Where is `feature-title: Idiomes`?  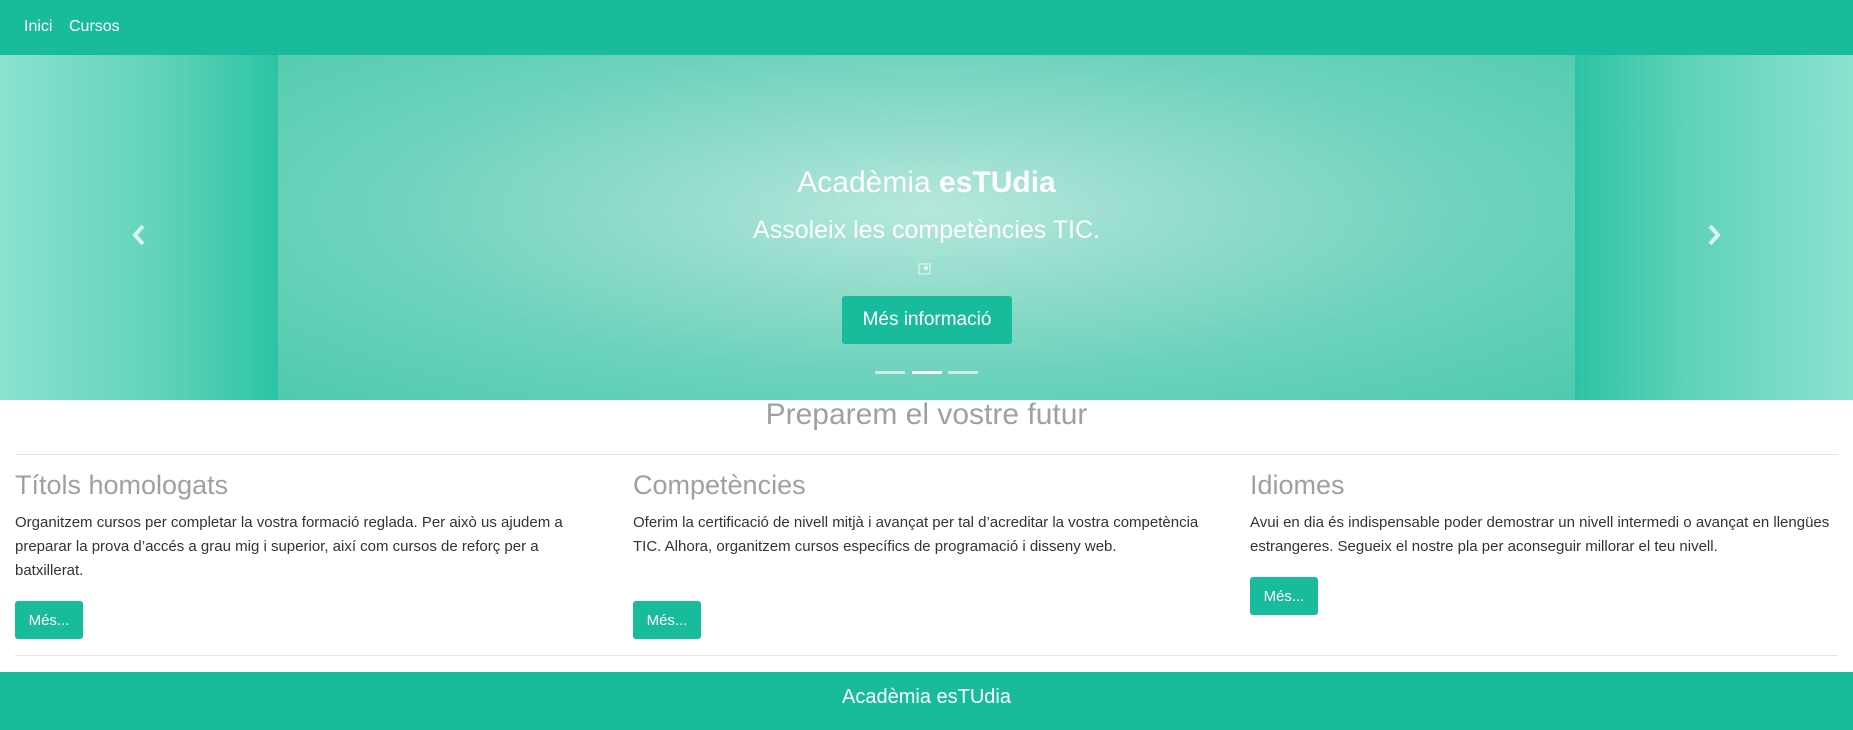 feature-title: Idiomes is located at coordinates (1297, 485).